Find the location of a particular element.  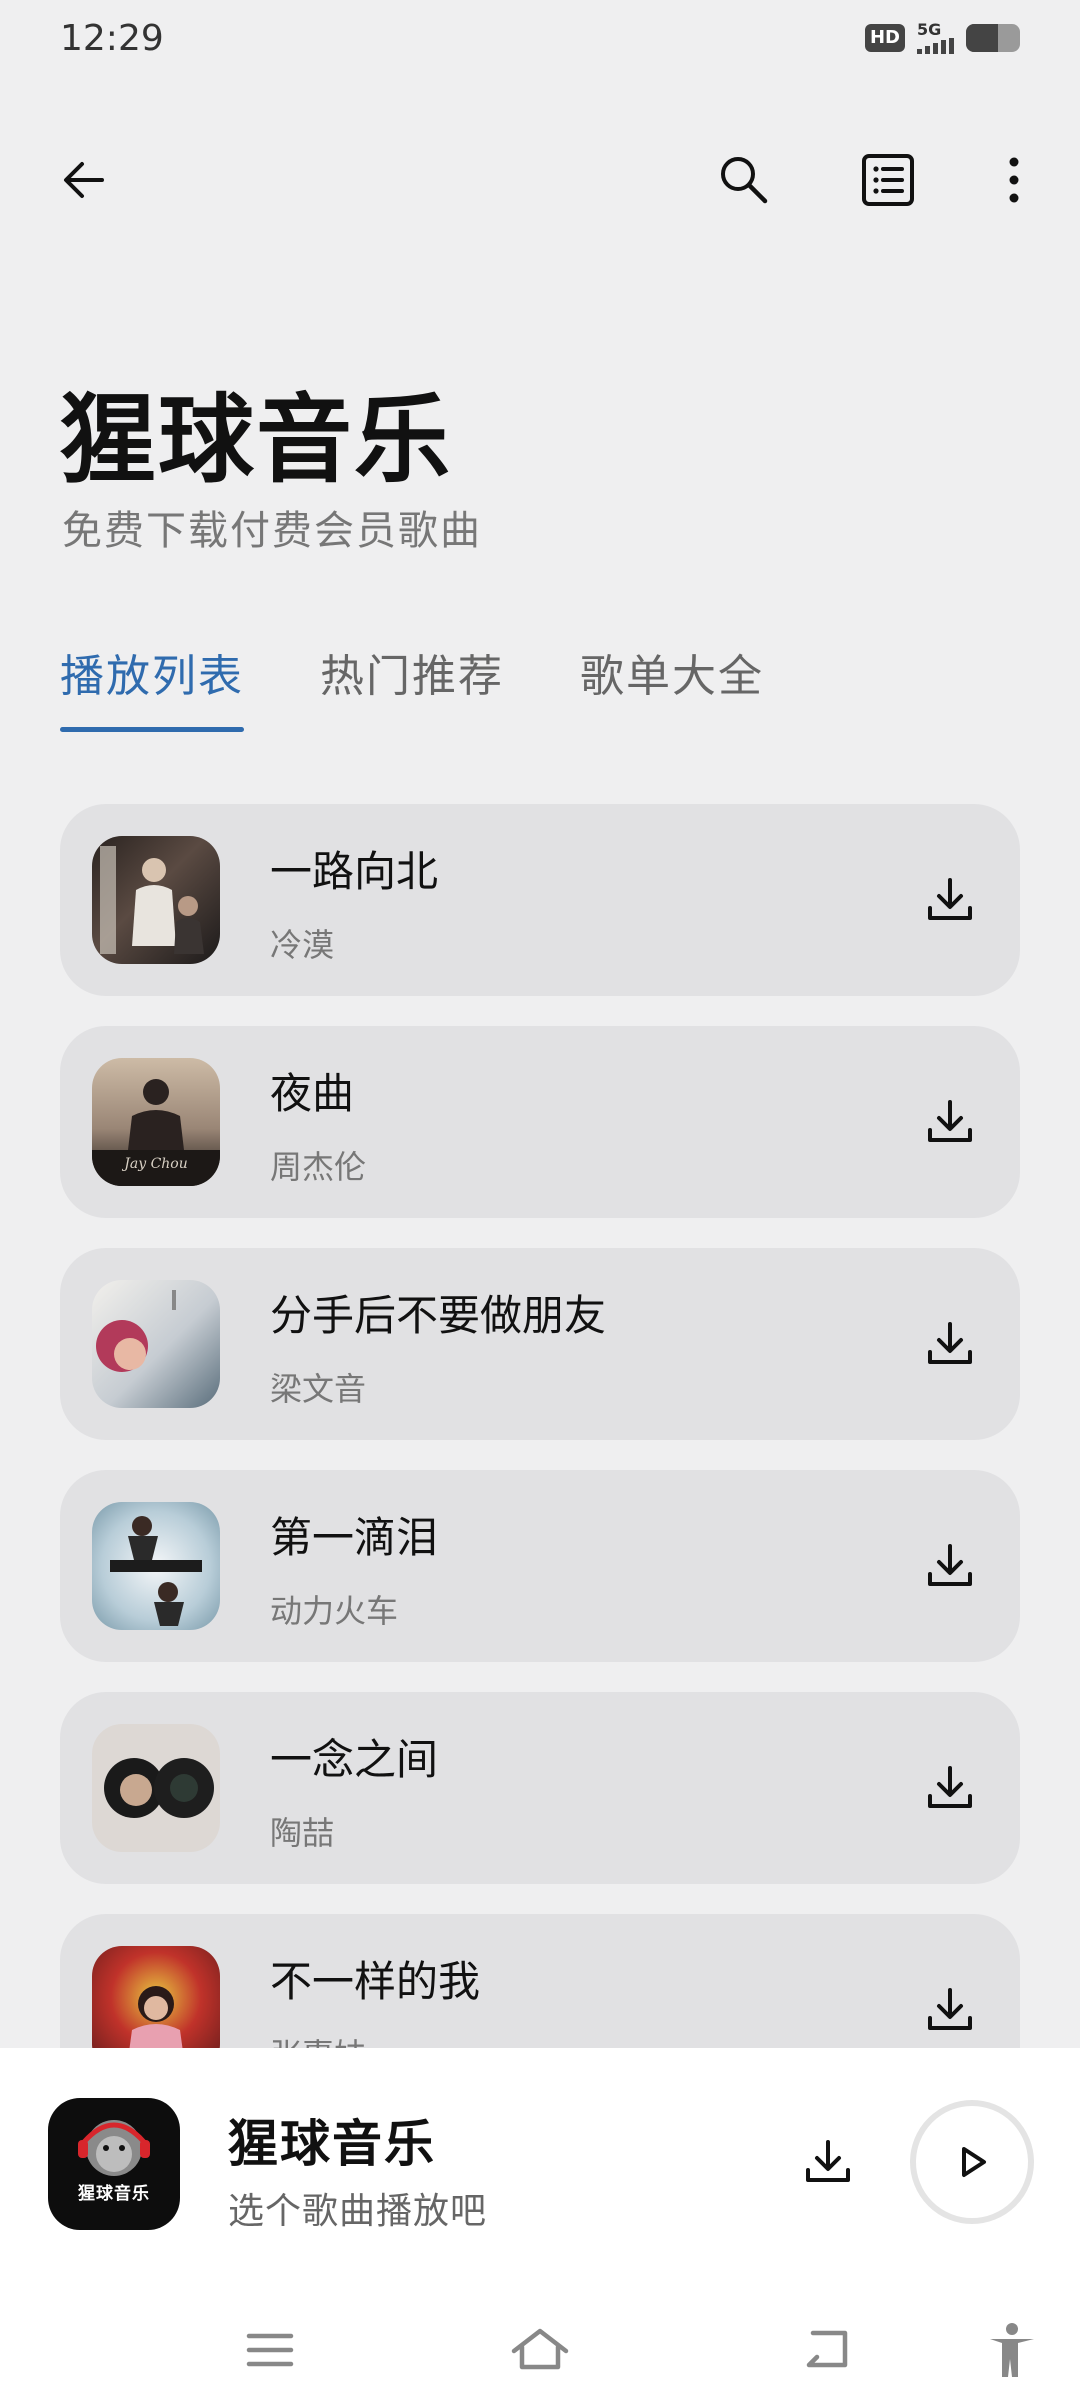

song-artist: 张惠妹 is located at coordinates (318, 2039).